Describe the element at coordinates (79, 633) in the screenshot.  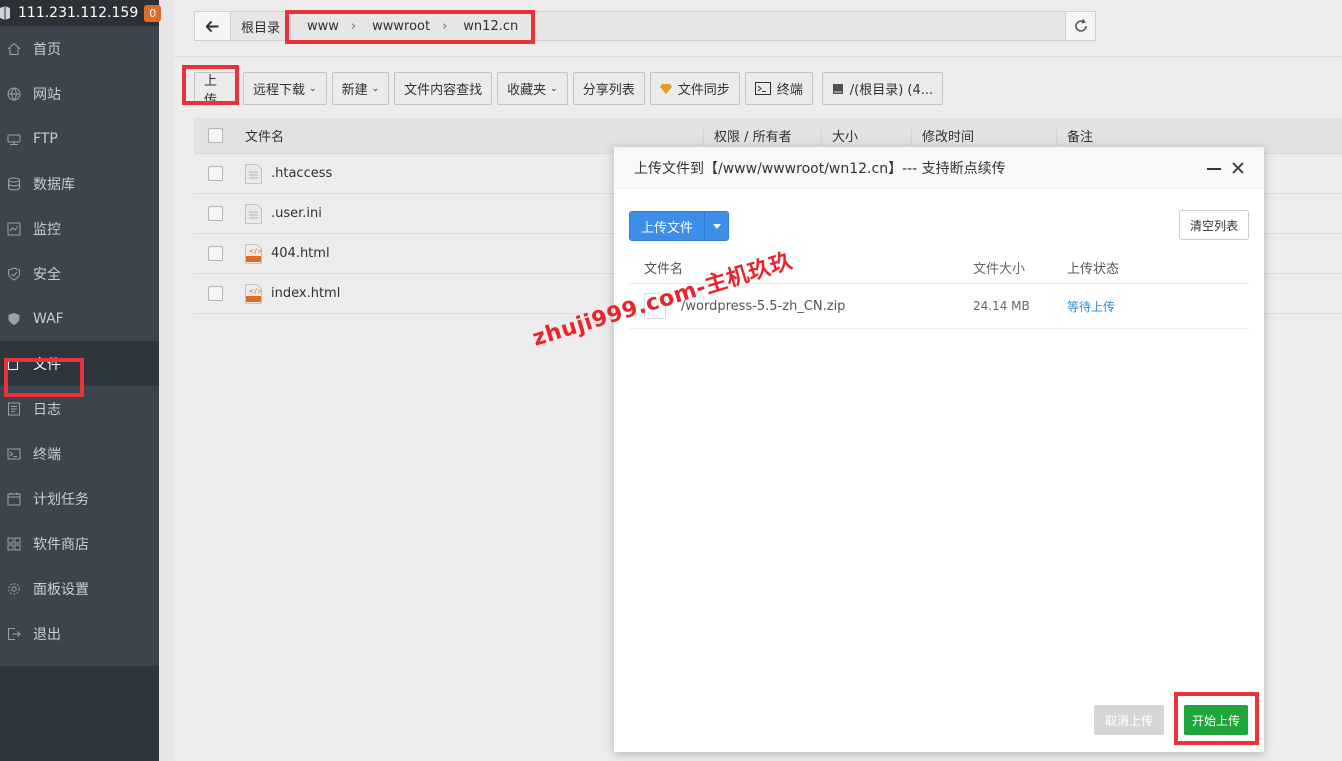
I see `sidebar-item-13: 退出` at that location.